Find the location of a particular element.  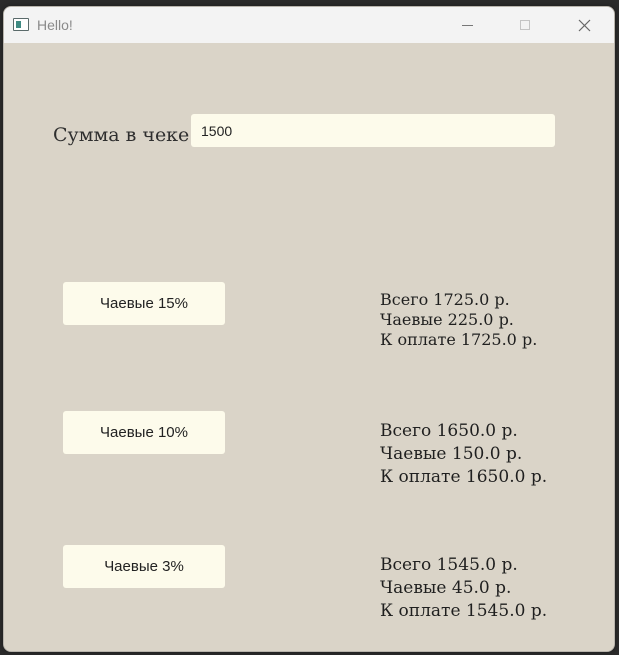

maximize-icon is located at coordinates (525, 25).